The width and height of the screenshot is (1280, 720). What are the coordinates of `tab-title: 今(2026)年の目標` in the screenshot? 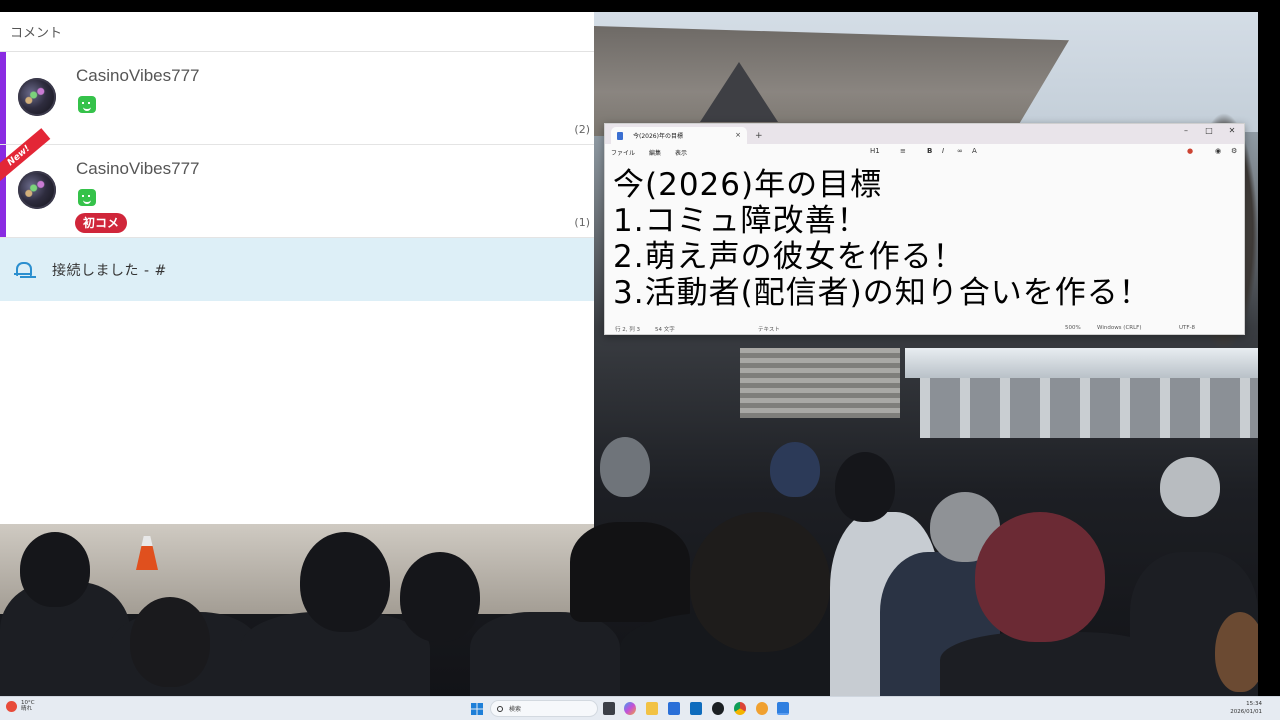 It's located at (658, 136).